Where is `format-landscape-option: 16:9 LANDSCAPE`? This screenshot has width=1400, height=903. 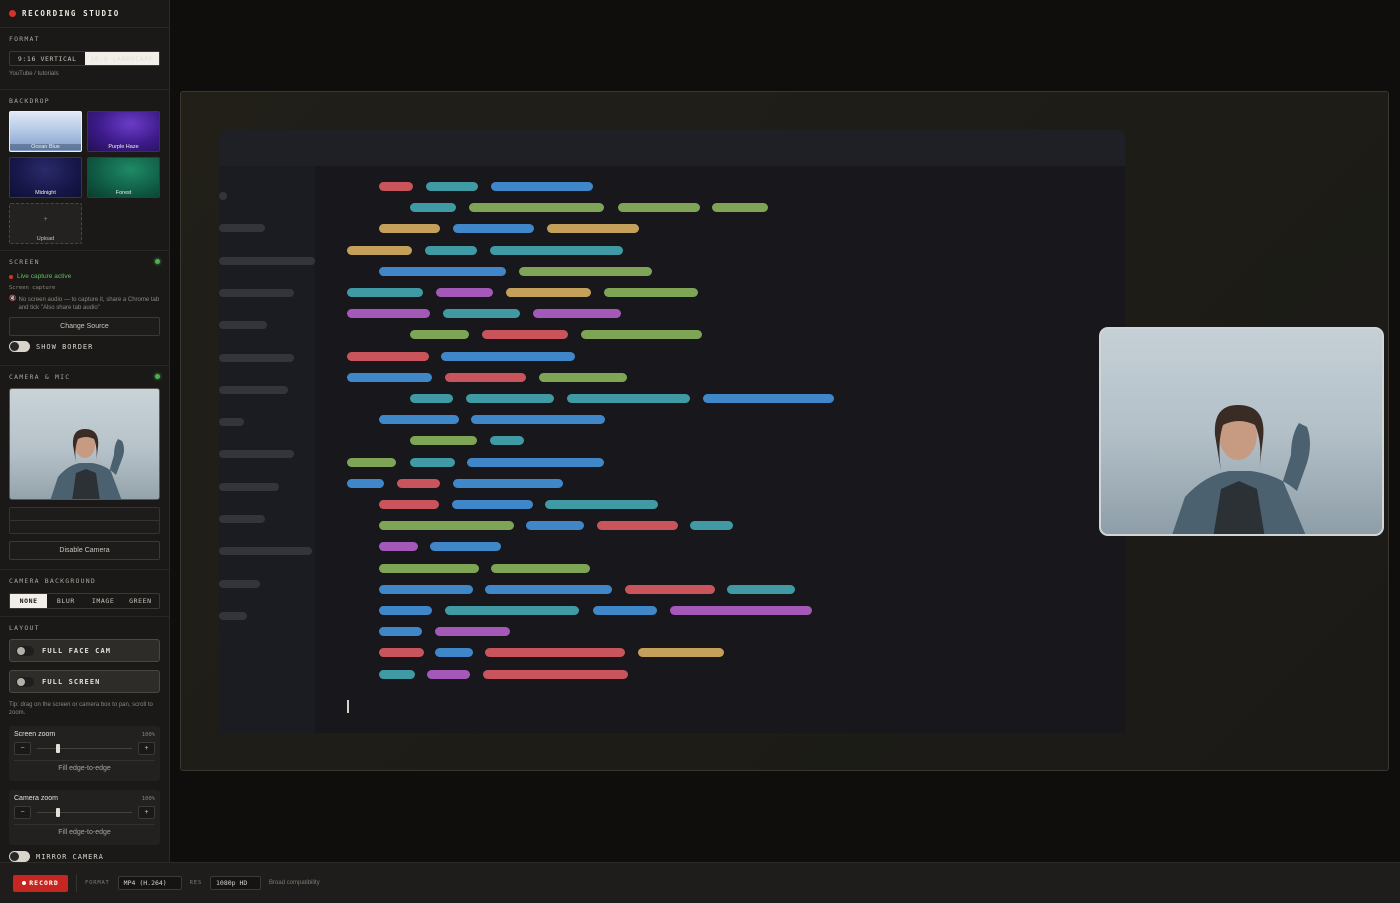 format-landscape-option: 16:9 LANDSCAPE is located at coordinates (121, 58).